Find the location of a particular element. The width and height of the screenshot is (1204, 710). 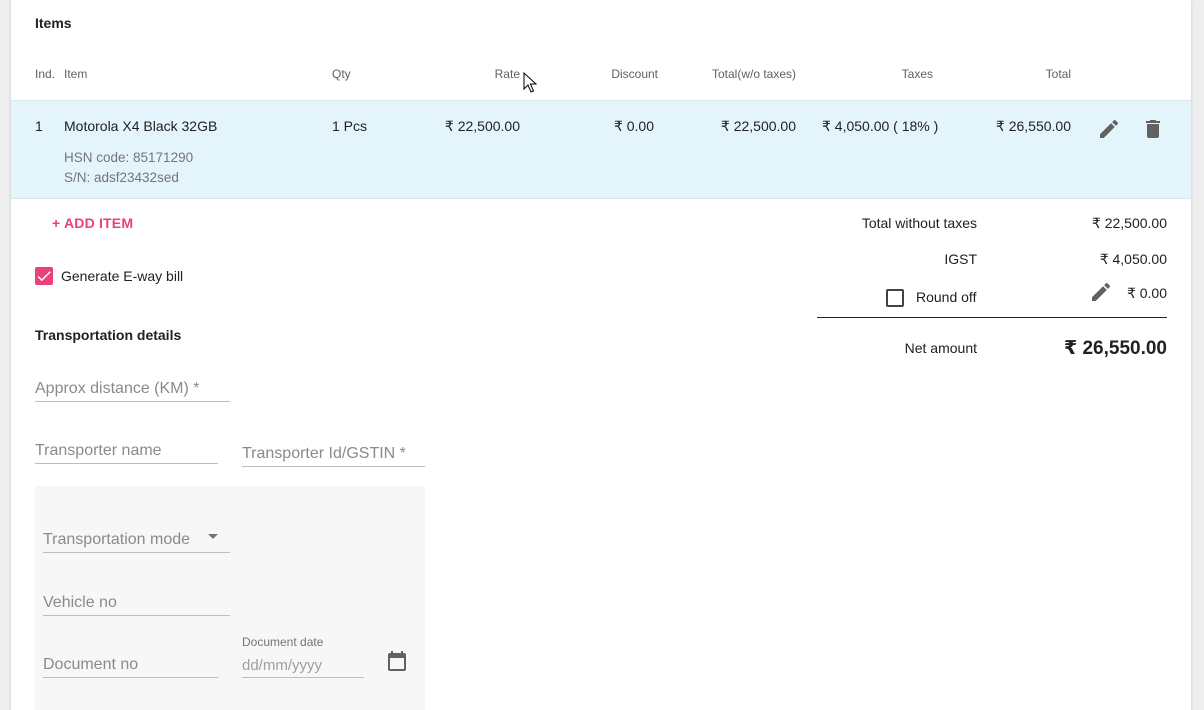

approx-distance-field: Approx distance (KM) * is located at coordinates (132, 386).